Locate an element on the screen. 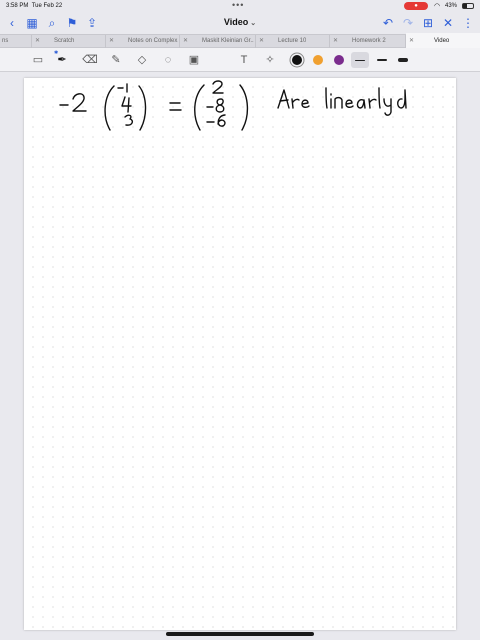  tab-label: Lecture 10 is located at coordinates (292, 41).